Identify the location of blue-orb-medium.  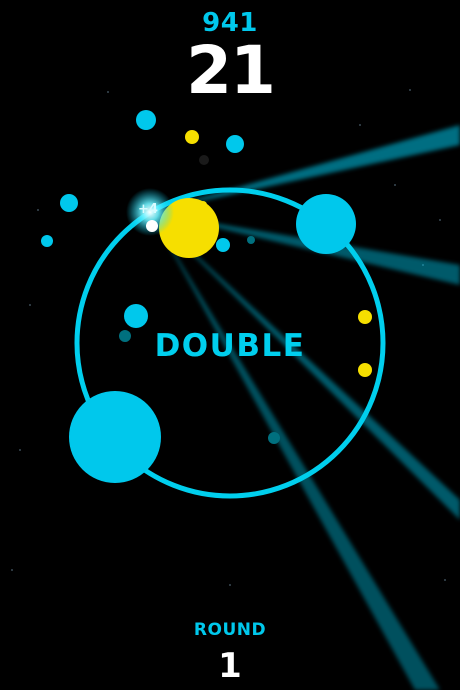
(326, 224).